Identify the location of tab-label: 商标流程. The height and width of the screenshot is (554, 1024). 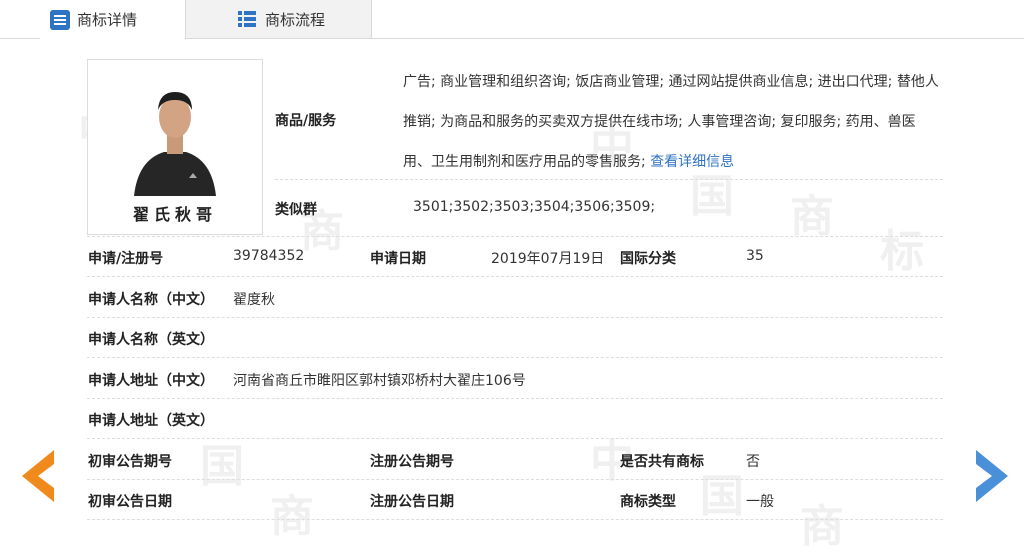
(295, 19).